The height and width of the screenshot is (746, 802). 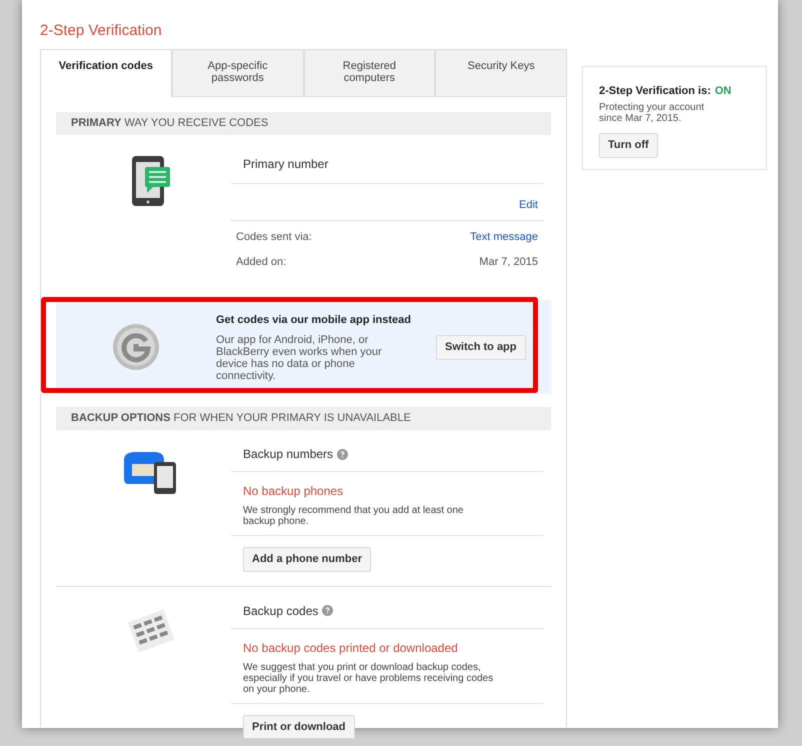 I want to click on row-label: Primary number, so click(x=387, y=169).